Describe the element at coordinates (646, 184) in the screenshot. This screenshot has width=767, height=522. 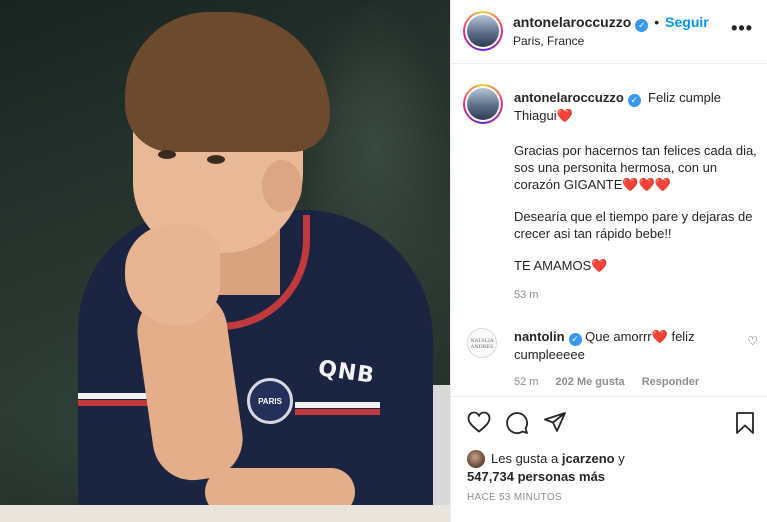
I see `hearts-emoji: ❤️❤️❤️` at that location.